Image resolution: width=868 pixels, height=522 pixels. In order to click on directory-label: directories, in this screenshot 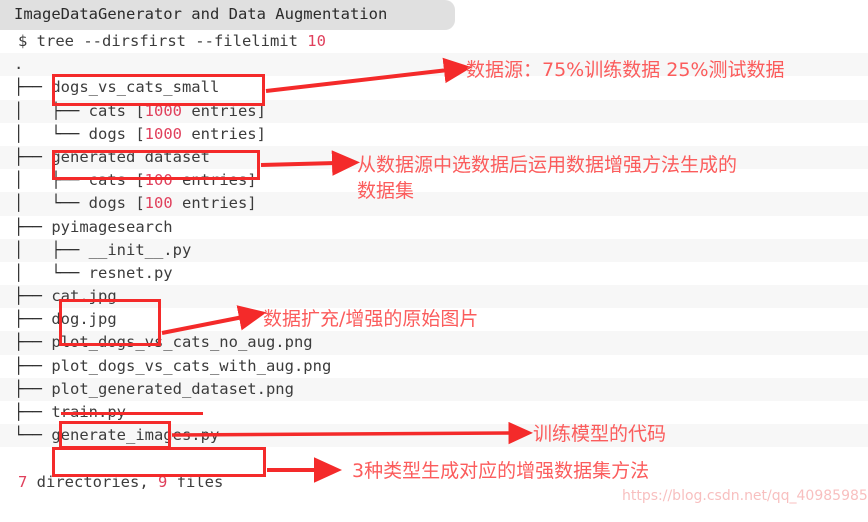, I will do `click(92, 481)`.